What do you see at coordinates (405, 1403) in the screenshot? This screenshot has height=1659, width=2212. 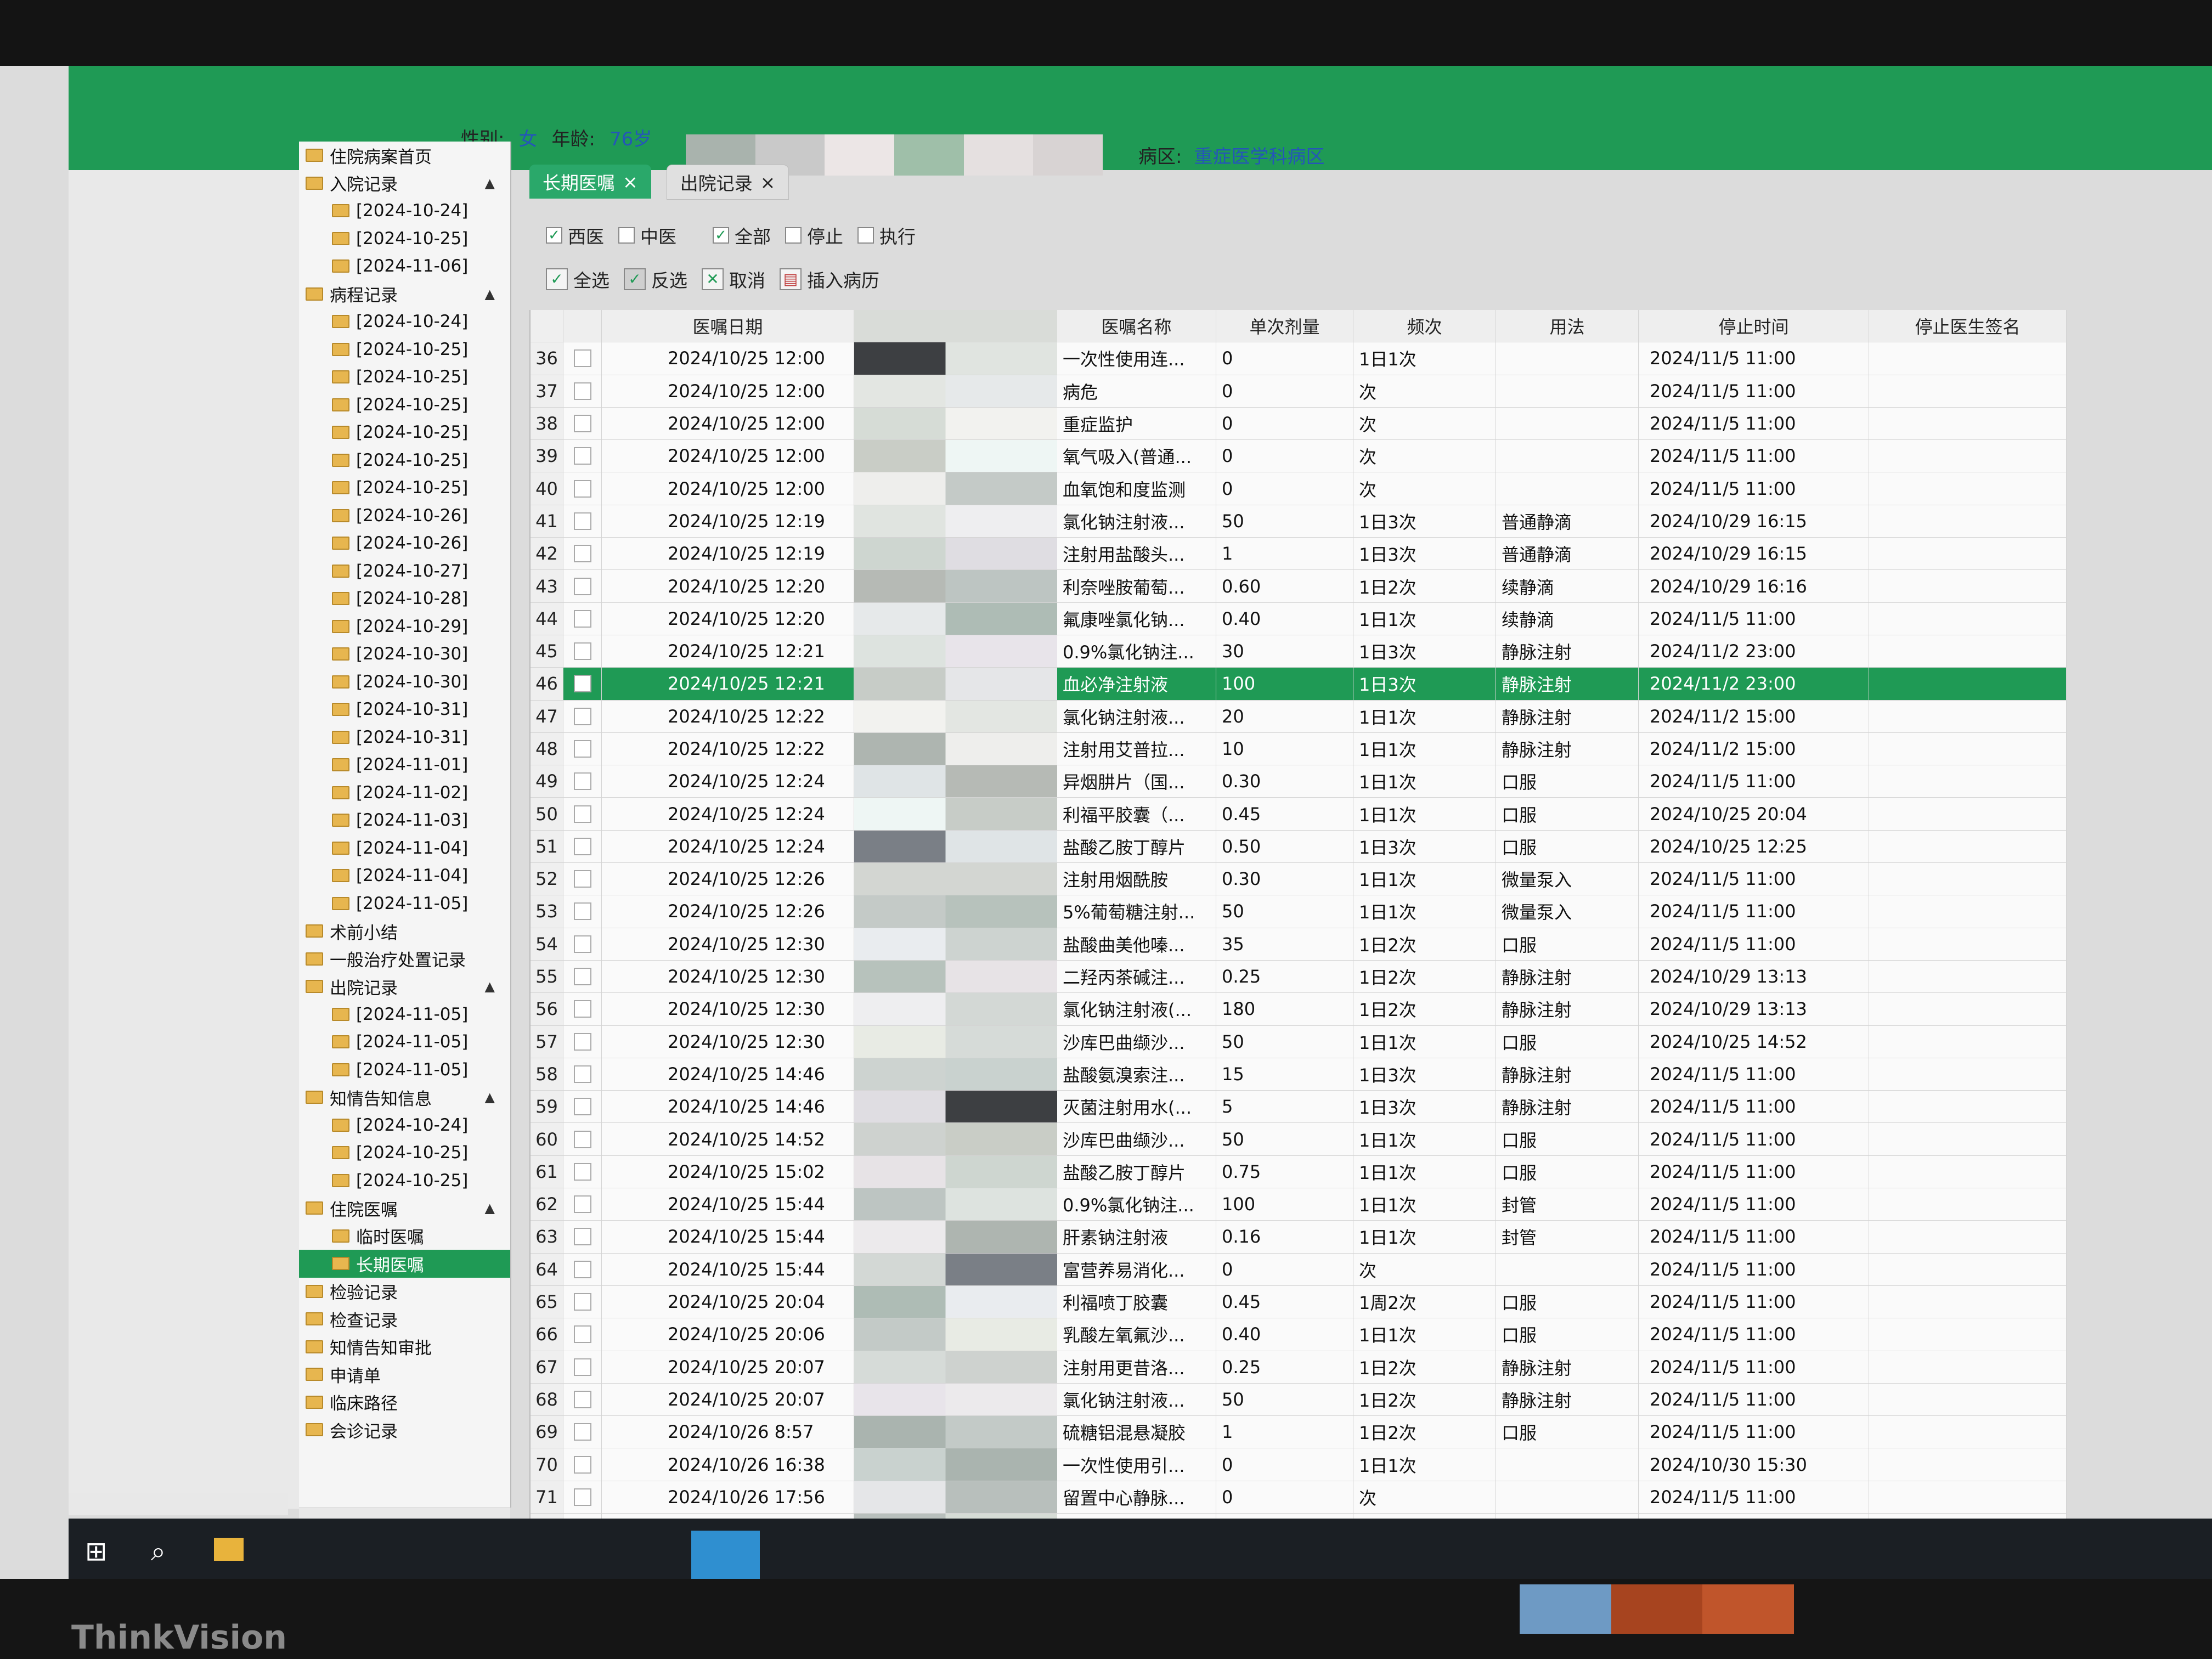 I see `tree-folder-item: 临床路径` at bounding box center [405, 1403].